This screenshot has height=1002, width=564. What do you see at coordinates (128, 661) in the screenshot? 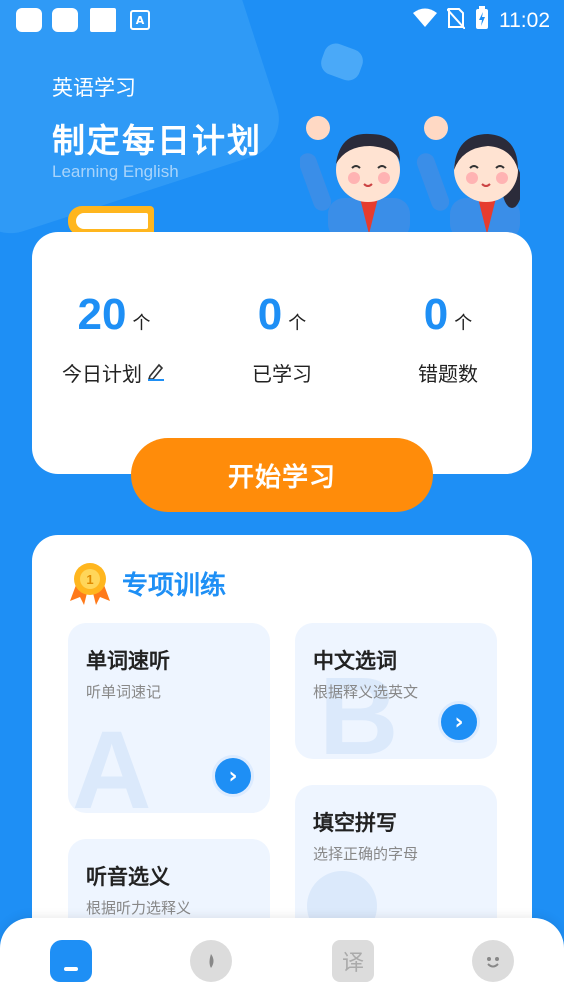
I see `tile-title: 单词速听` at bounding box center [128, 661].